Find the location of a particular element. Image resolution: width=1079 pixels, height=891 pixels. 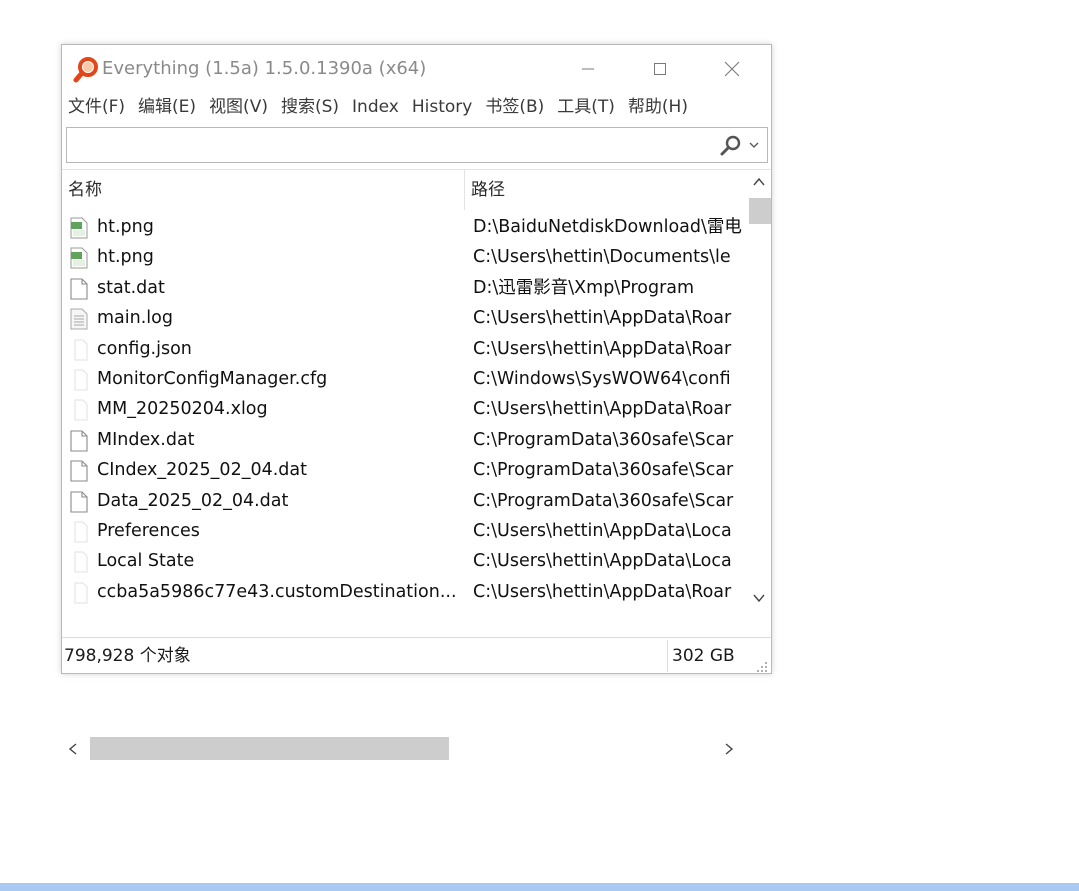

table-row: config.json C:\Users\hettin\AppData\Roar is located at coordinates (403, 349).